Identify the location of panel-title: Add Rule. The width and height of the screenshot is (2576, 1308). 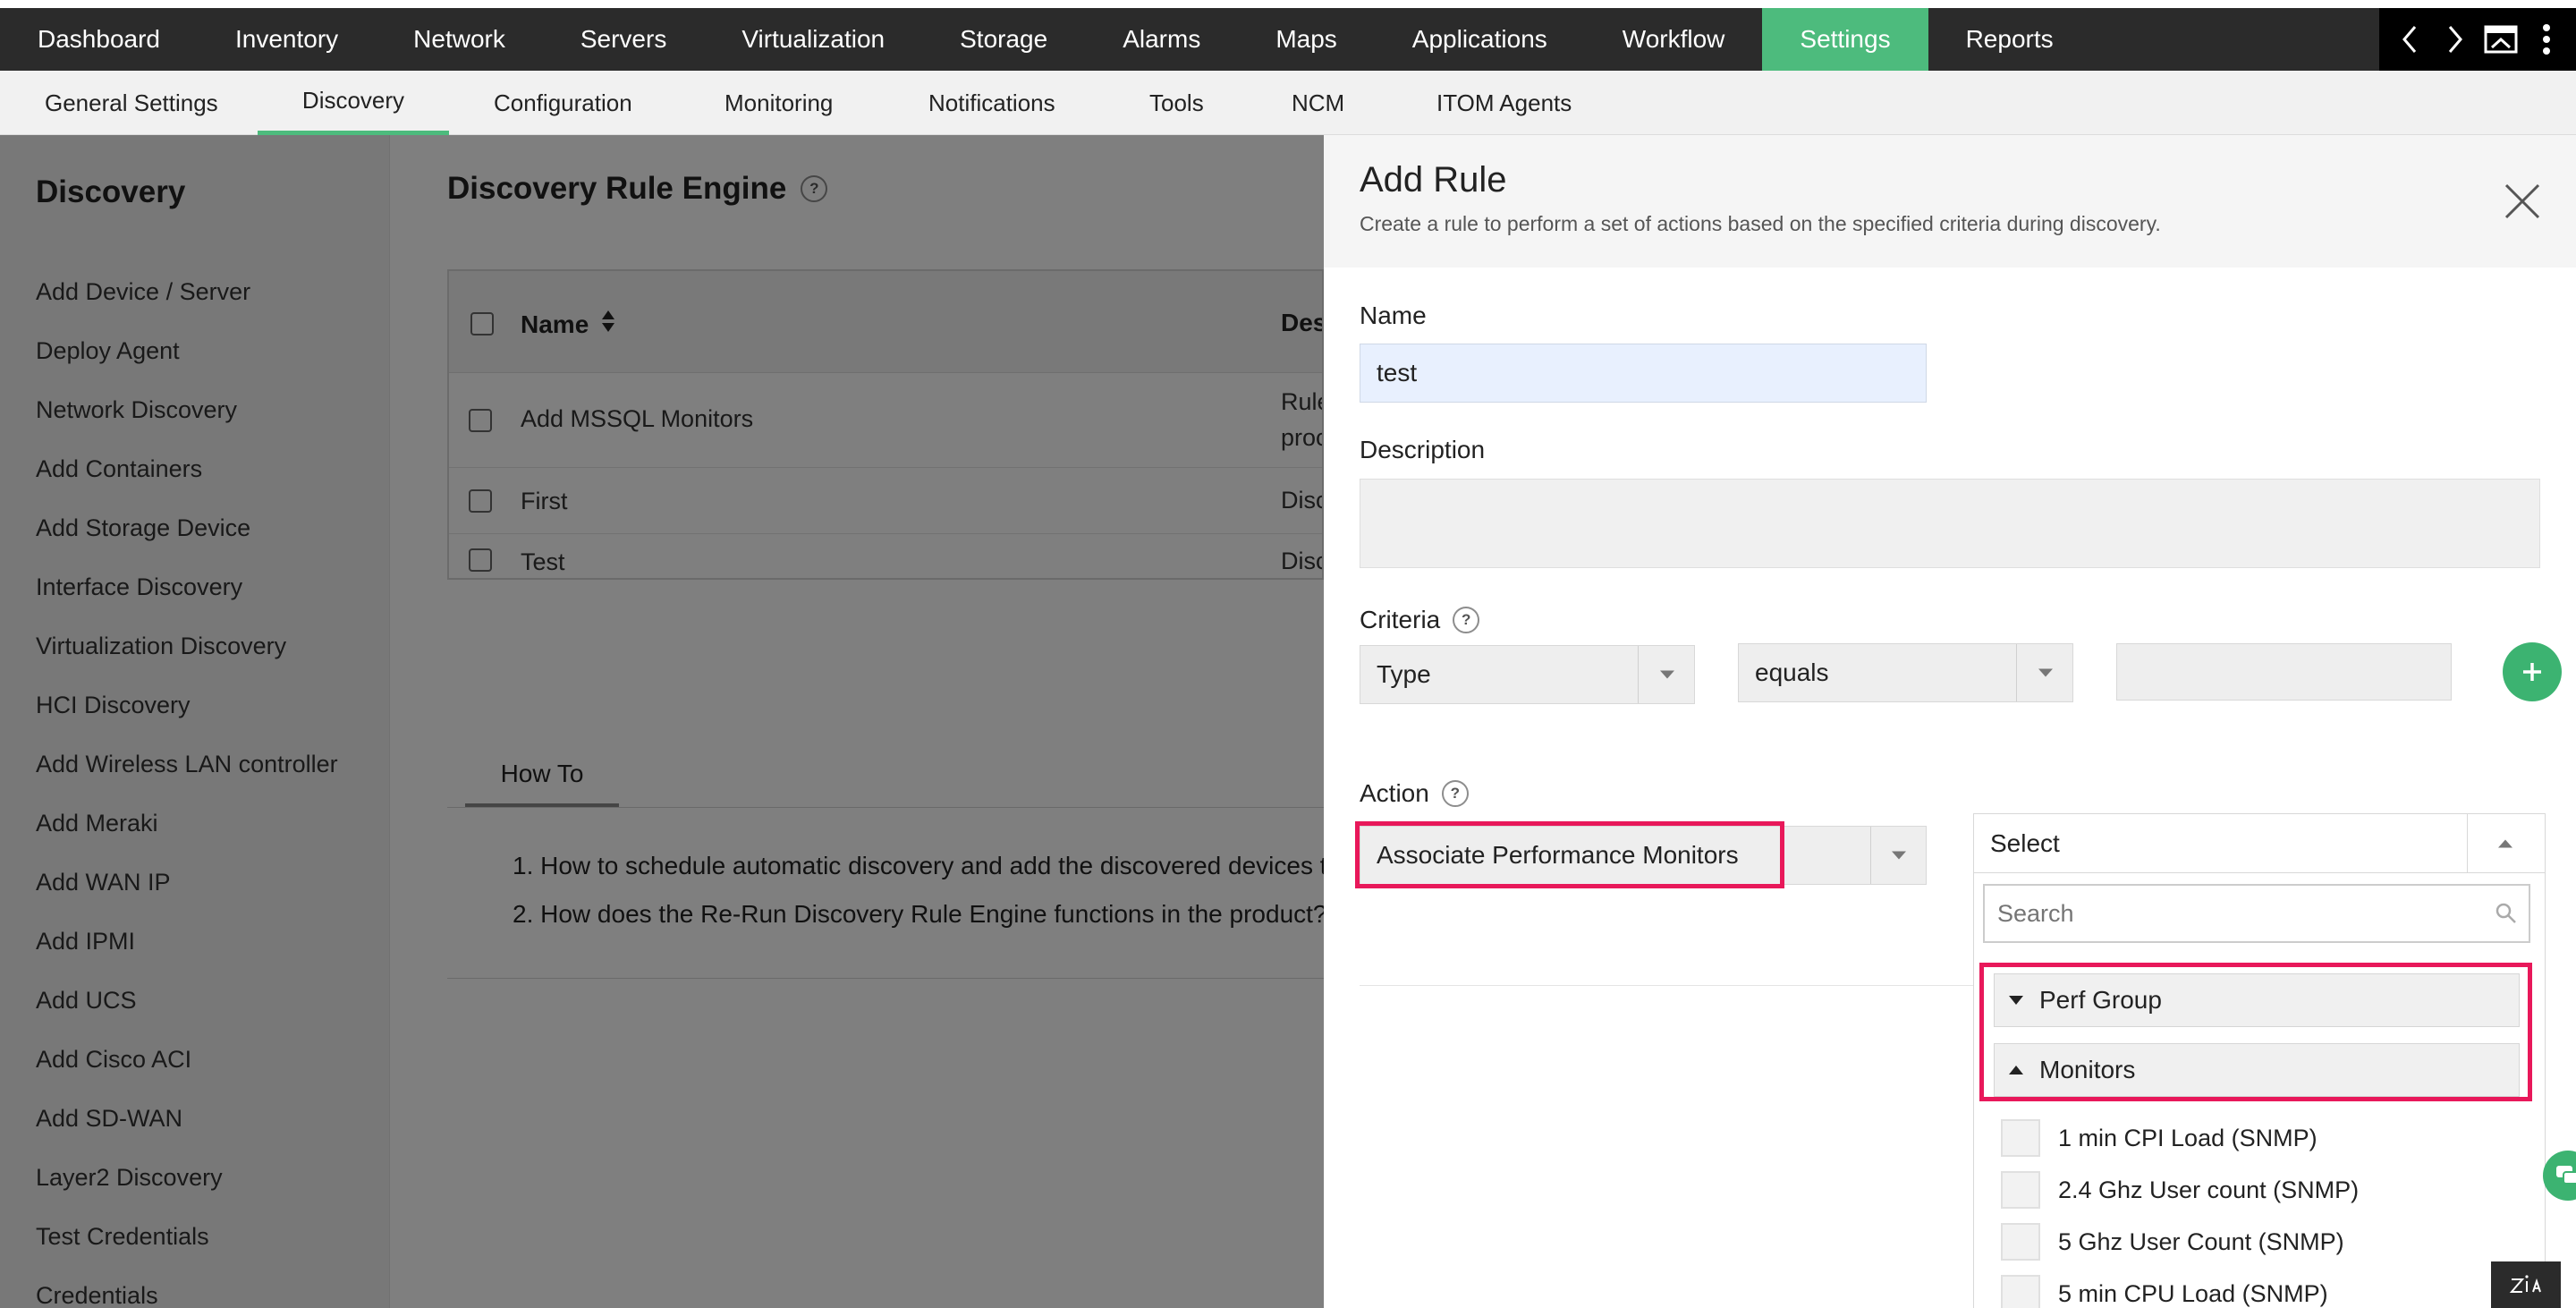
(1433, 180).